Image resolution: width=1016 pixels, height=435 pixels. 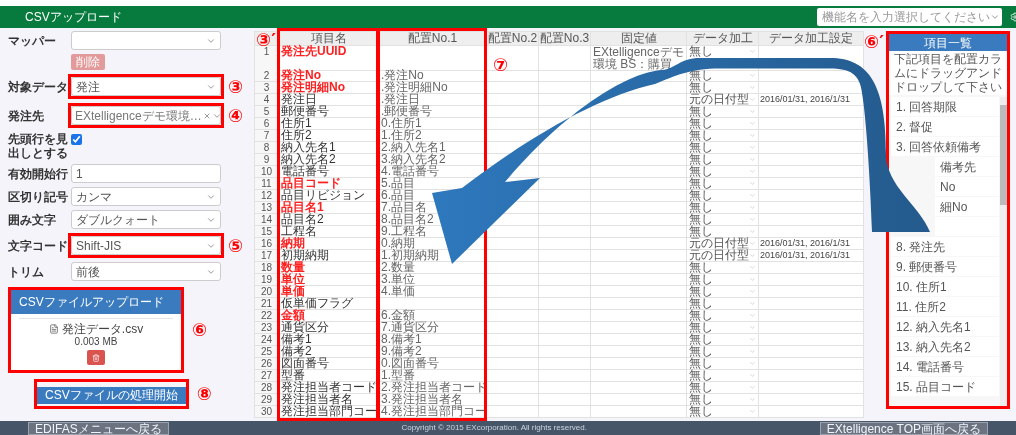 What do you see at coordinates (945, 386) in the screenshot?
I see `draggable-item: 15. 品目コード` at bounding box center [945, 386].